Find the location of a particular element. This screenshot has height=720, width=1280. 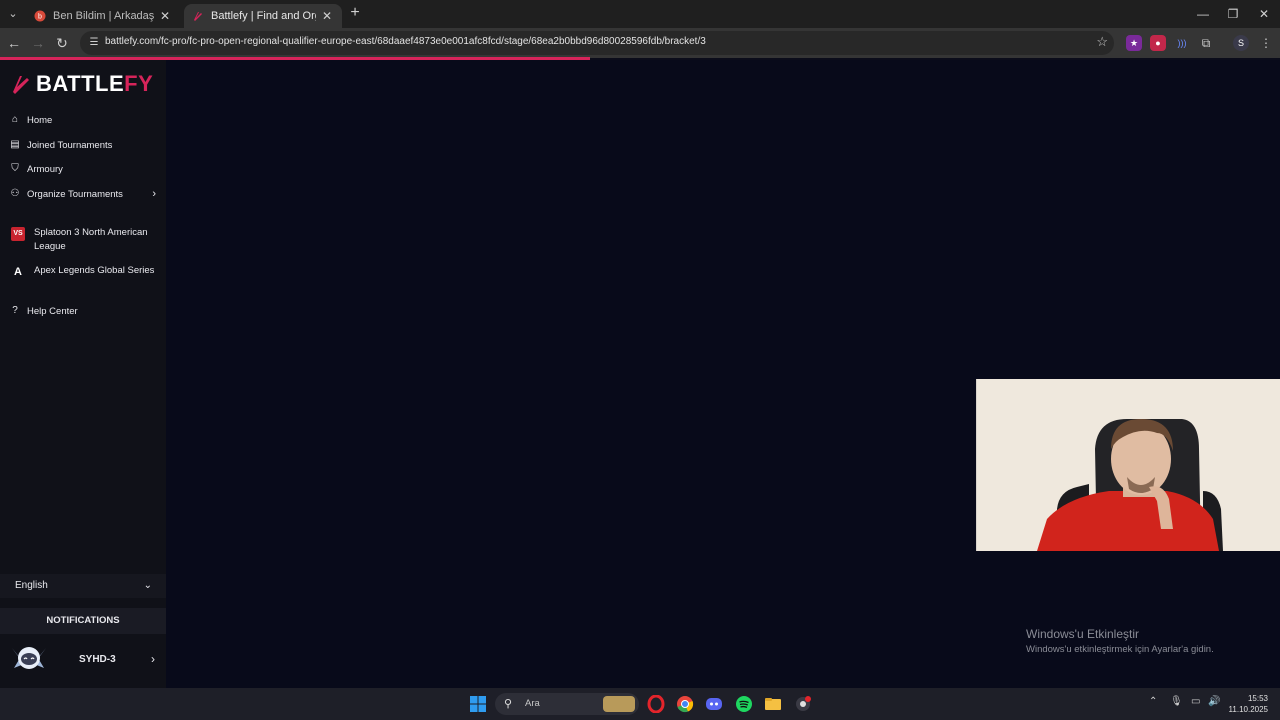

browser-menu-icon: ⋮ is located at coordinates (1266, 43).